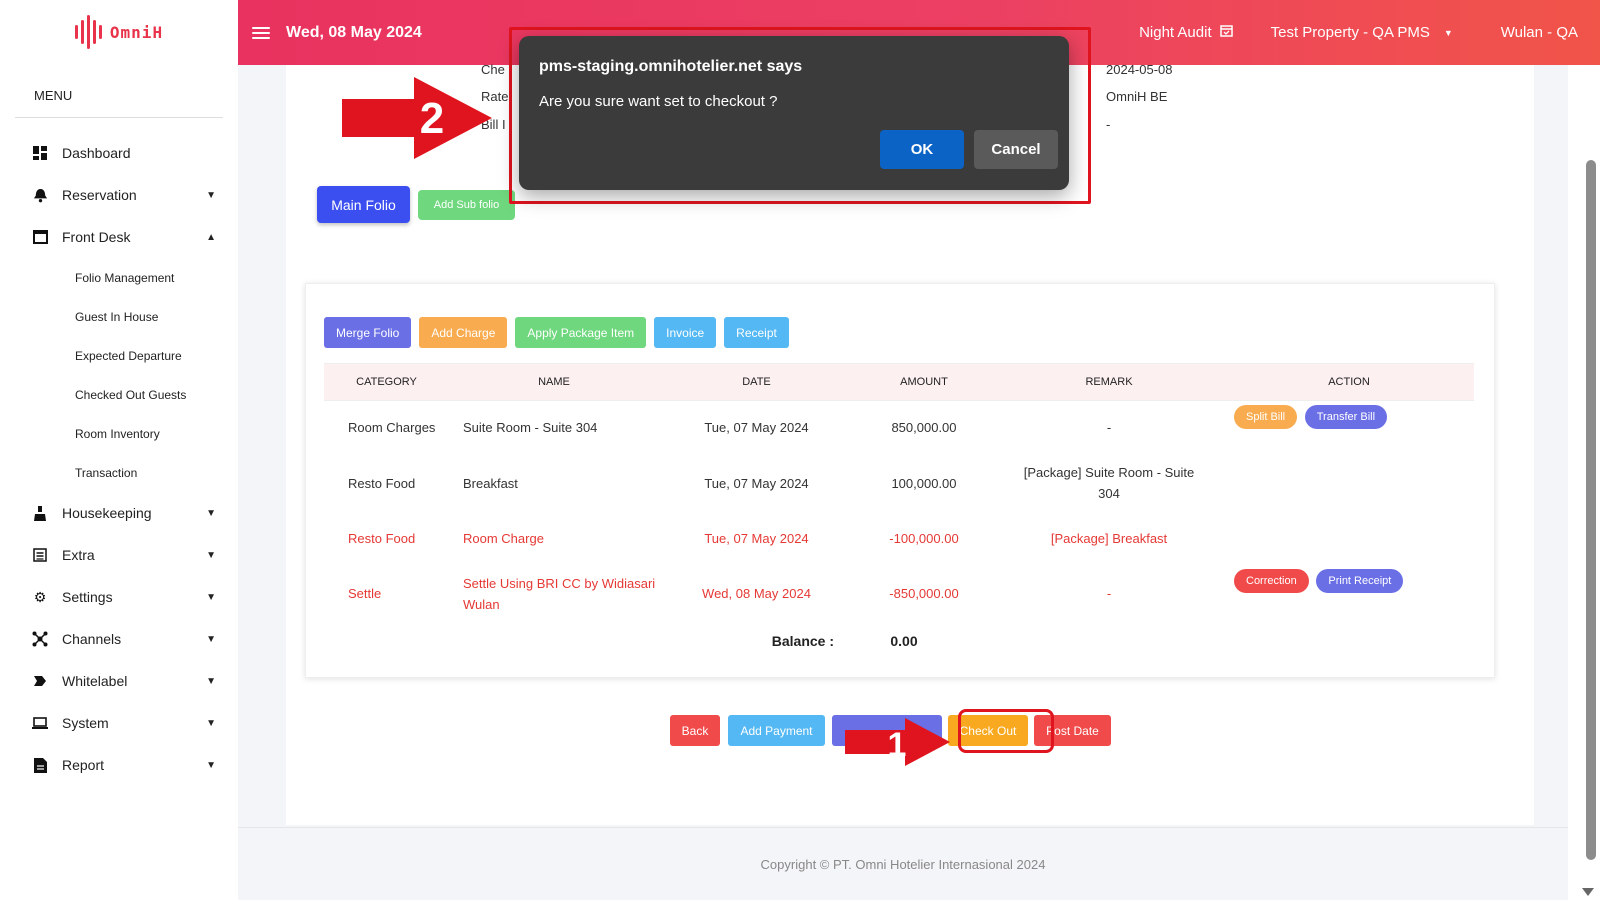 The height and width of the screenshot is (900, 1600). I want to click on sidebar-item-report: Report ▼, so click(119, 765).